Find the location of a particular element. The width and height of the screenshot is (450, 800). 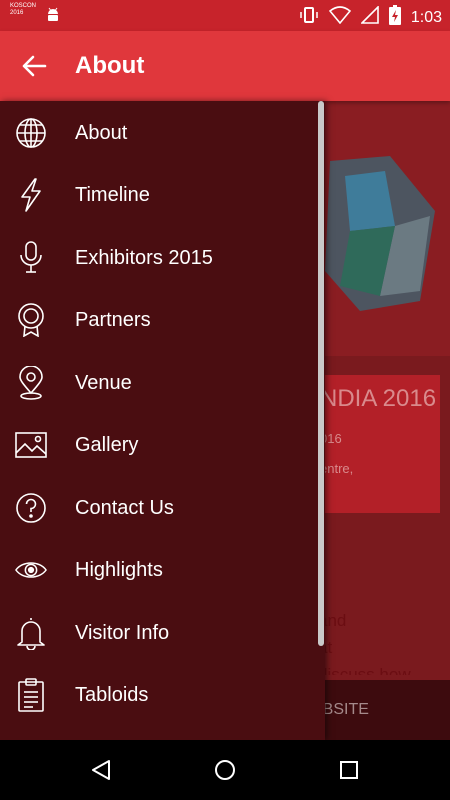

drawer-item-visitor-info: Visitor Info is located at coordinates (159, 633).